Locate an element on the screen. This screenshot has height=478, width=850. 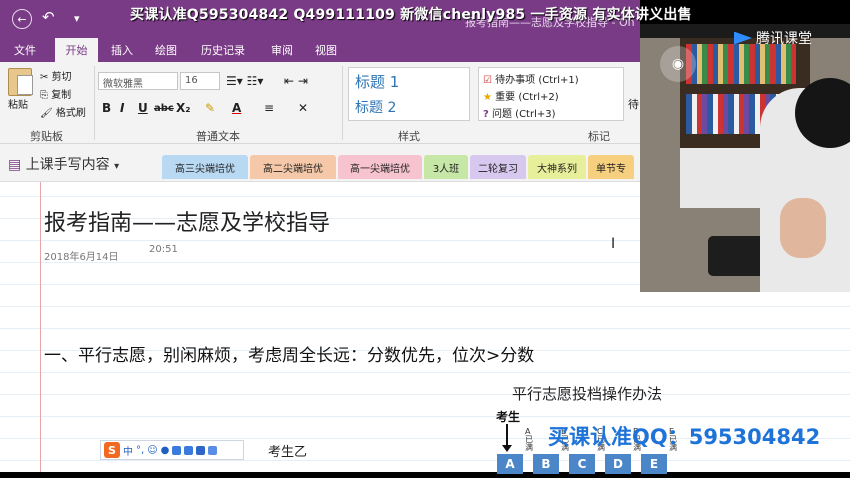
section-tab: 二轮复习 is located at coordinates (498, 167).